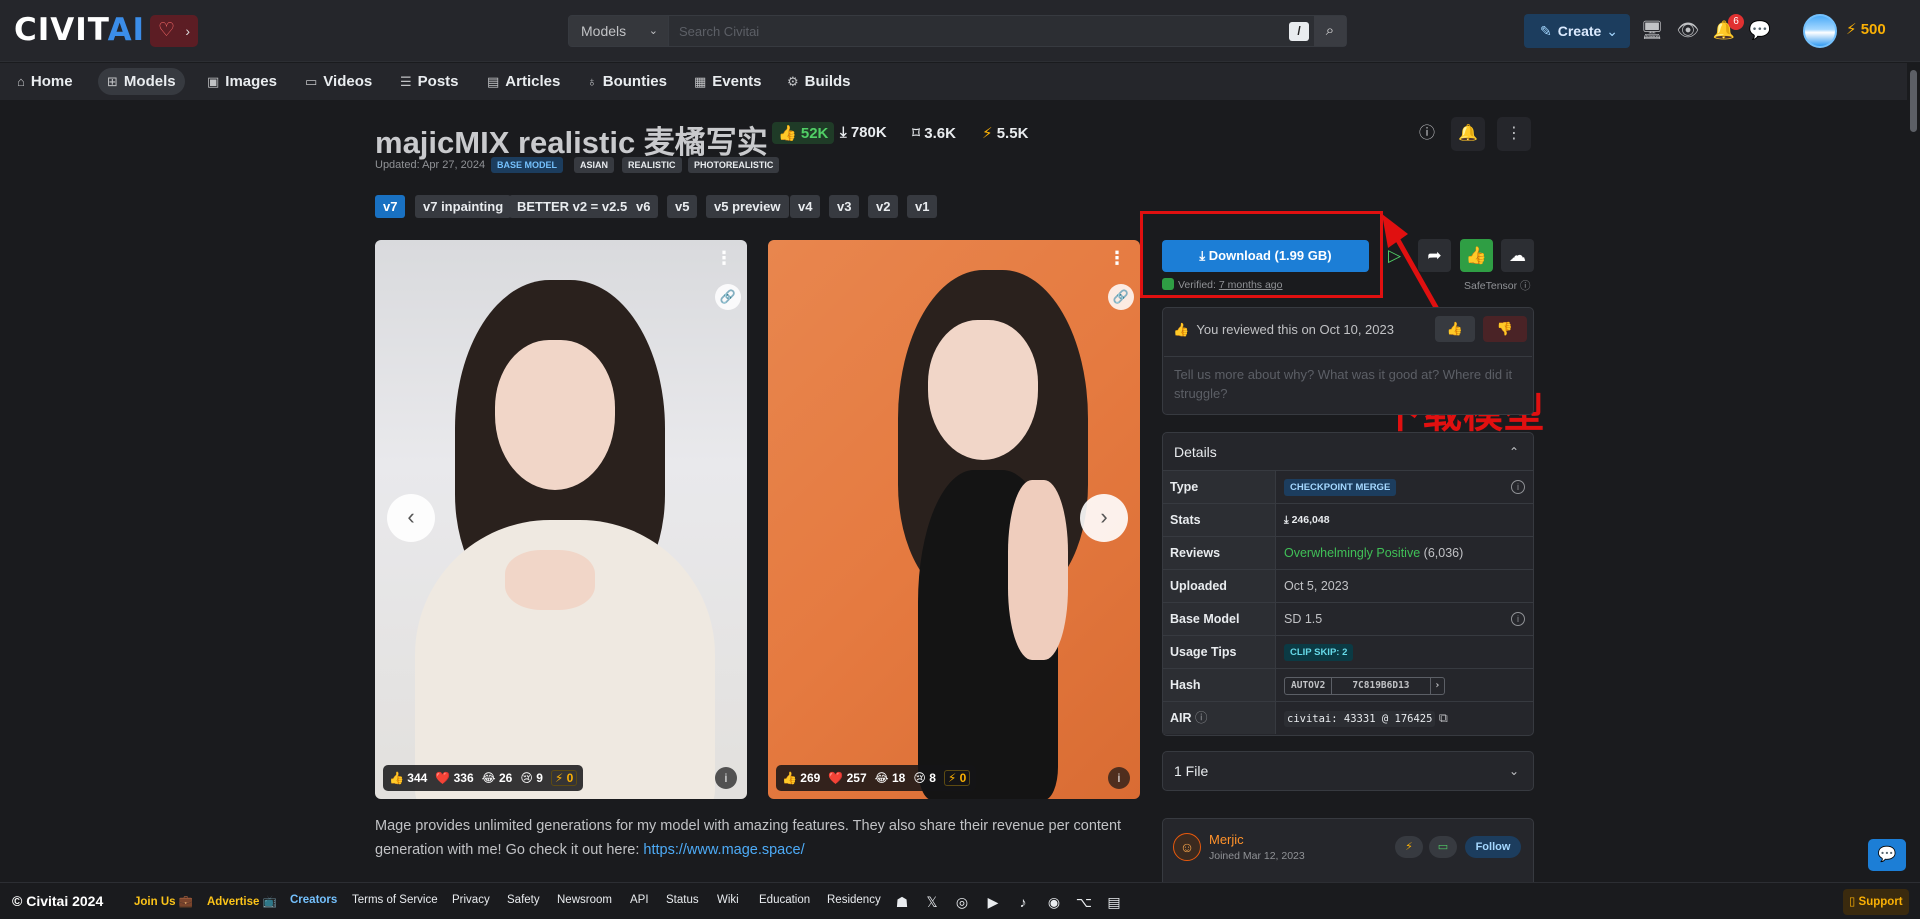  Describe the element at coordinates (1348, 771) in the screenshot. I see `files-accordion: 1 File ⌄` at that location.